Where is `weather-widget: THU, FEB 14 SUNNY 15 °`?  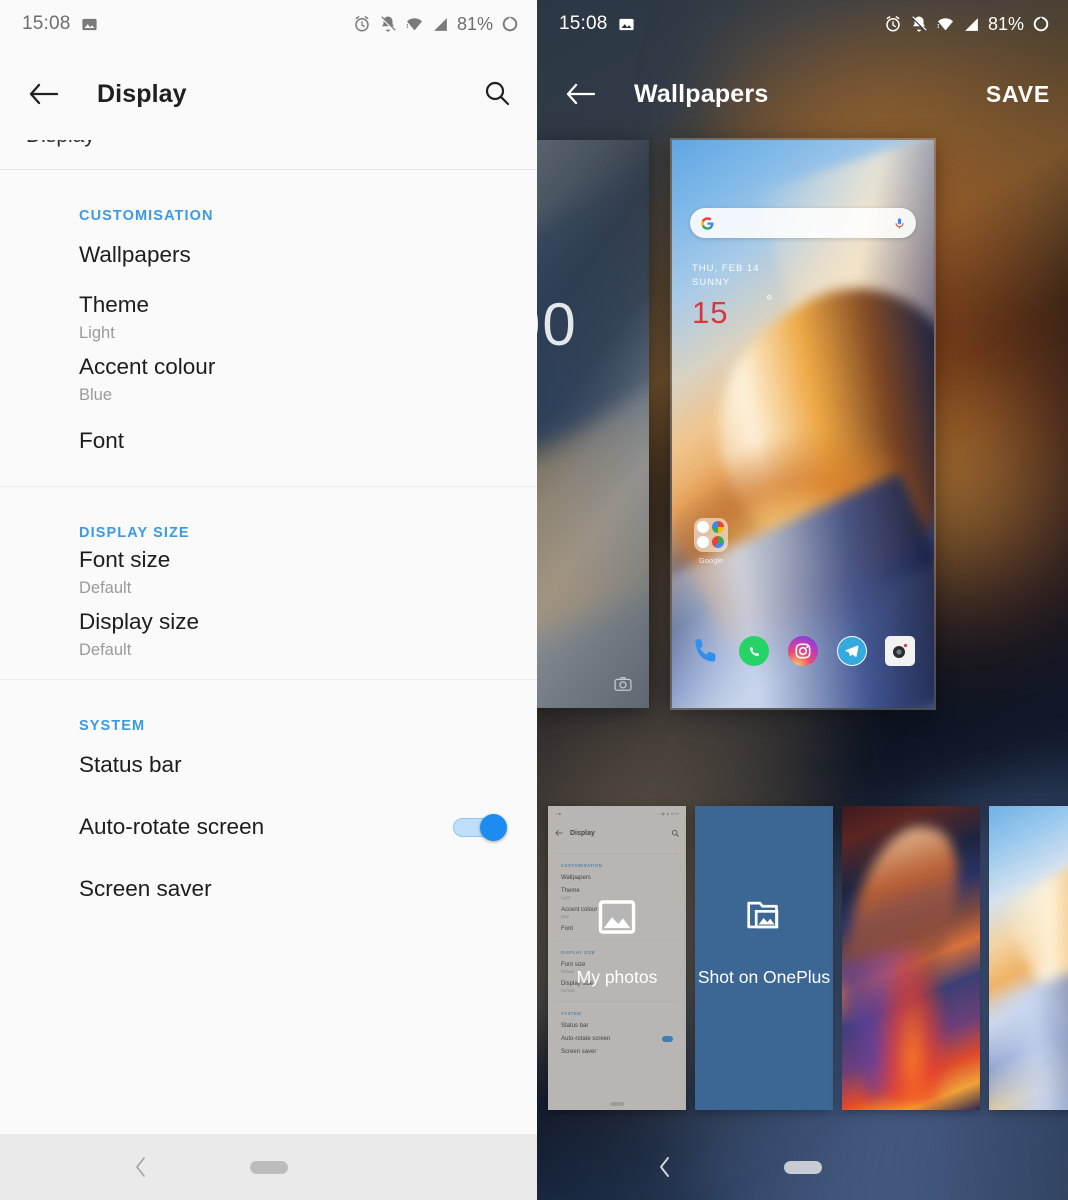 weather-widget: THU, FEB 14 SUNNY 15 ° is located at coordinates (732, 296).